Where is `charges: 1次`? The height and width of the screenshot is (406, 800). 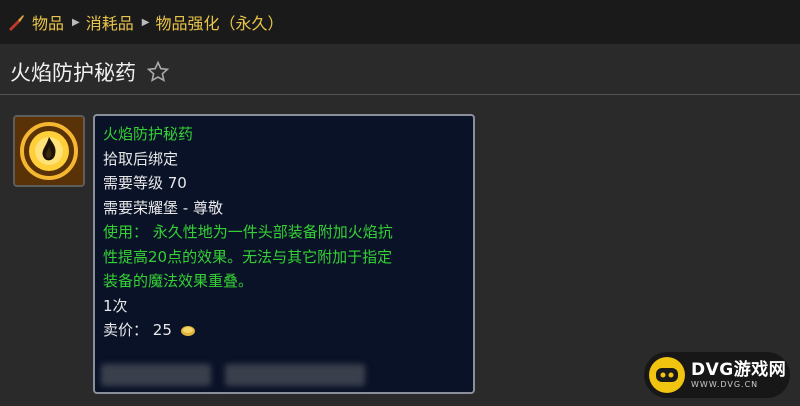
charges: 1次 is located at coordinates (115, 305).